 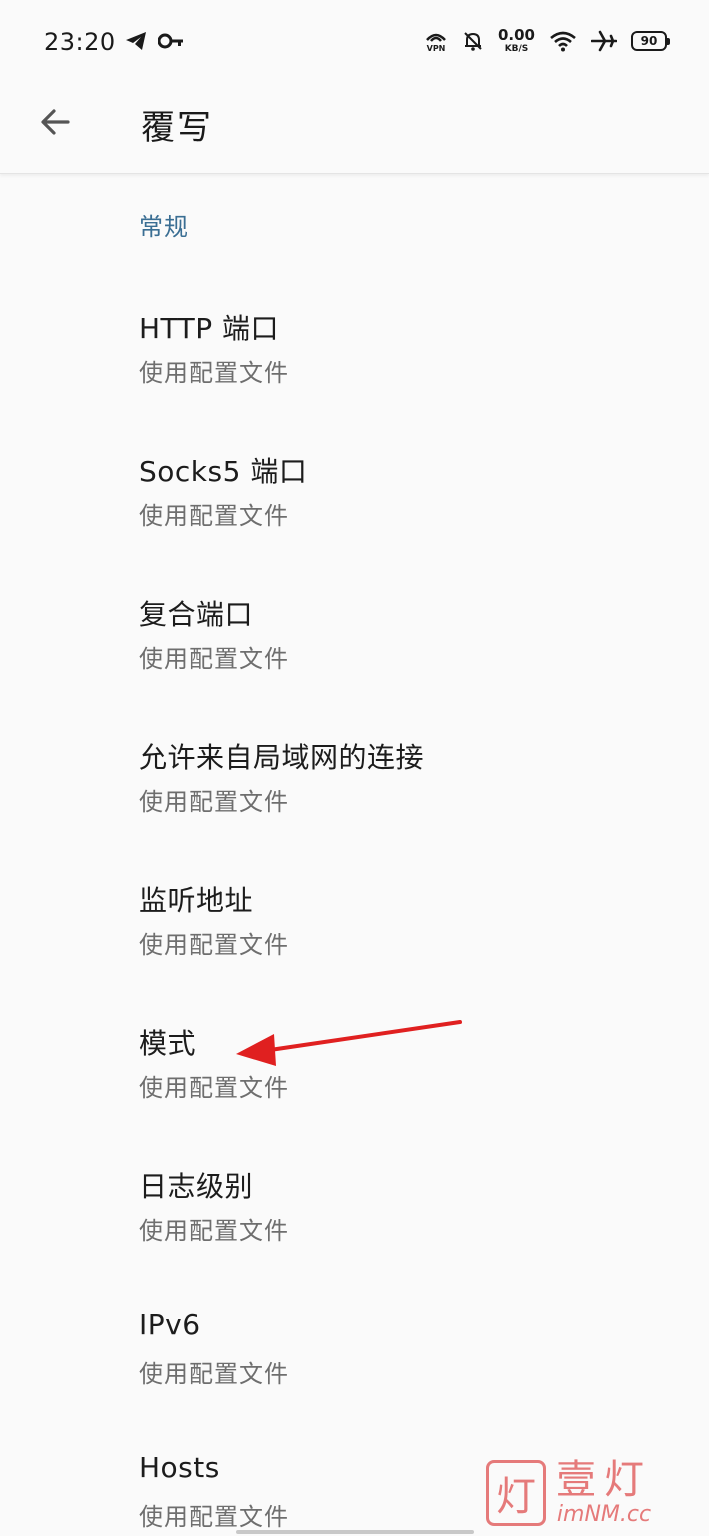 I want to click on page-title: 覆写, so click(x=177, y=128).